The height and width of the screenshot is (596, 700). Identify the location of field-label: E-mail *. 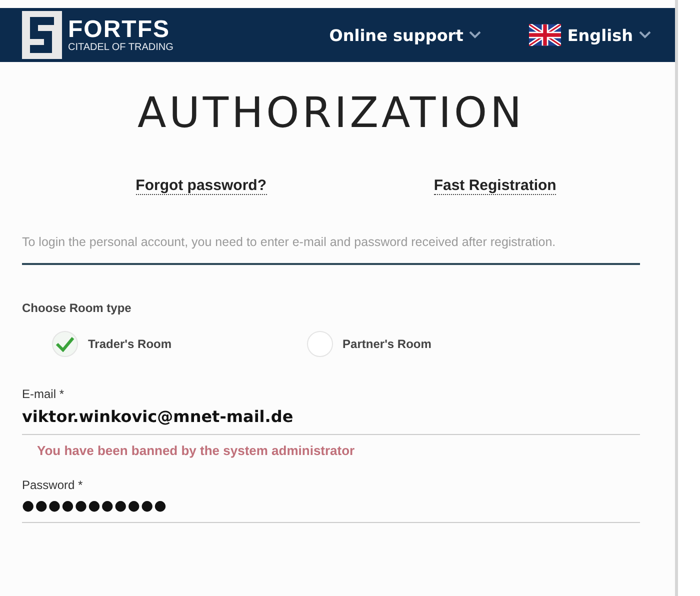
(44, 394).